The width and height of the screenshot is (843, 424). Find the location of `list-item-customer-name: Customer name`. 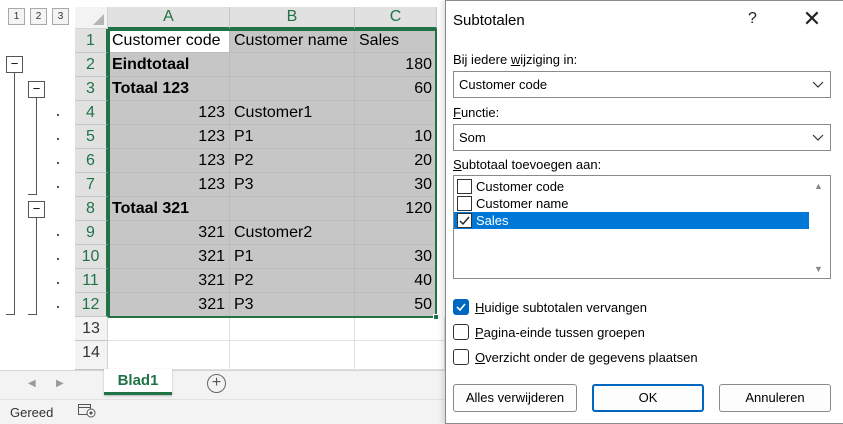

list-item-customer-name: Customer name is located at coordinates (631, 203).